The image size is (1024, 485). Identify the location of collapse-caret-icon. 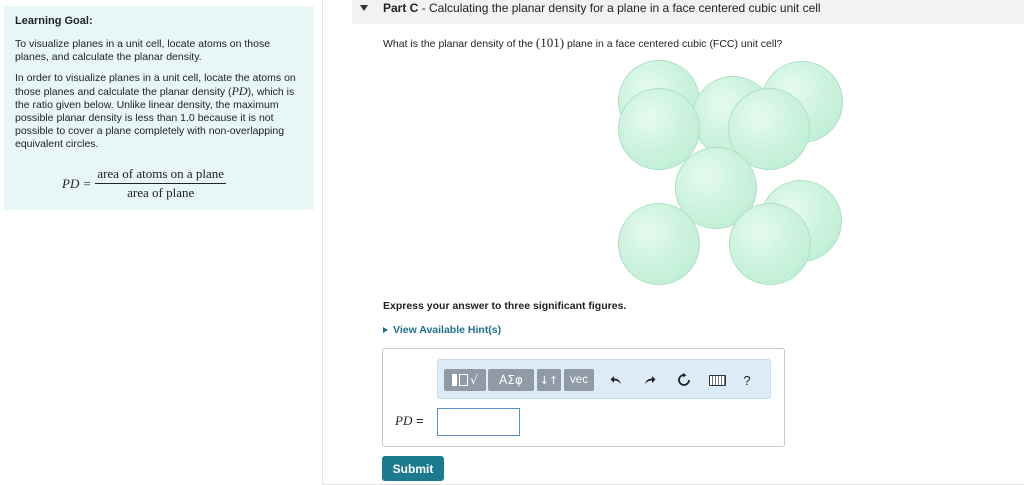
(364, 8).